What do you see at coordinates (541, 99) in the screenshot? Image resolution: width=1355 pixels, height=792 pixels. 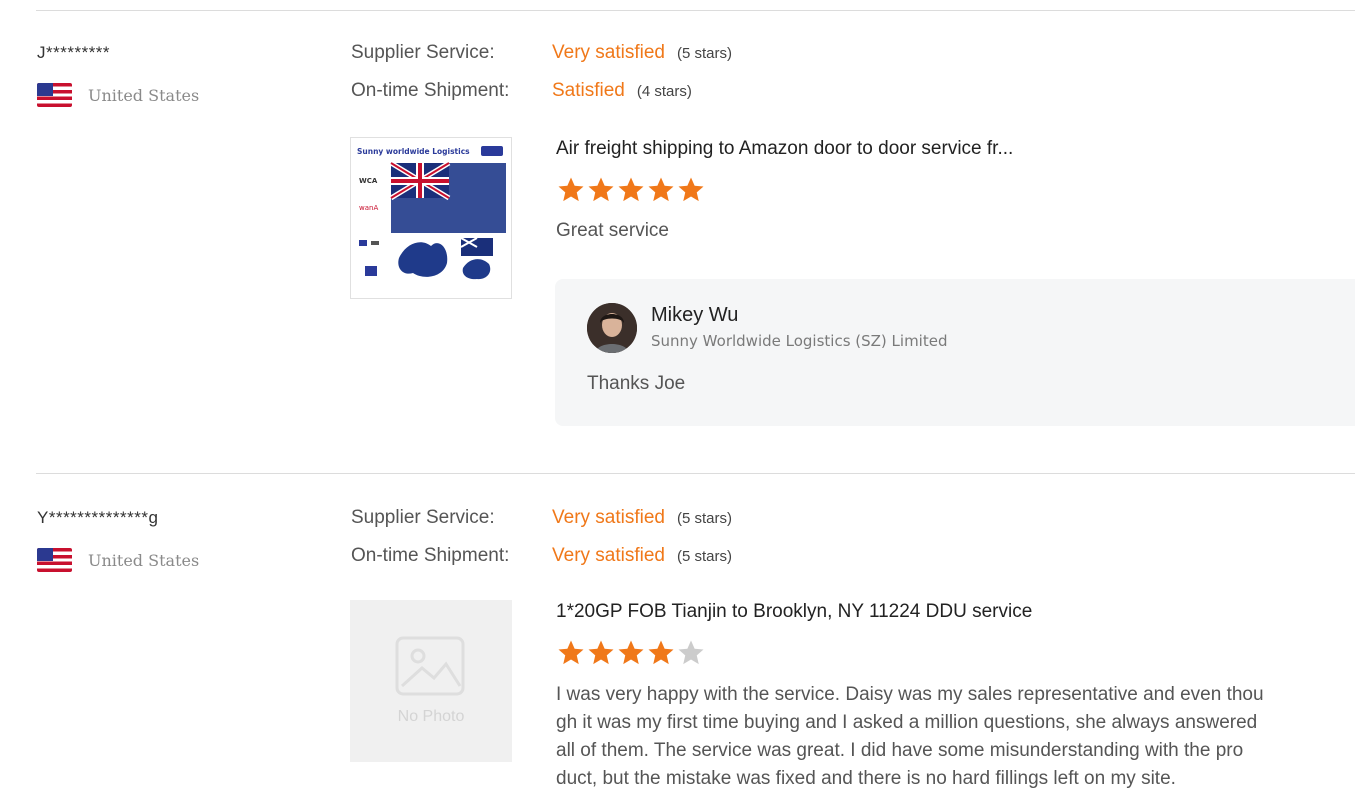 I see `shipment-rating: On-time Shipment: Satisfied (4 stars)` at bounding box center [541, 99].